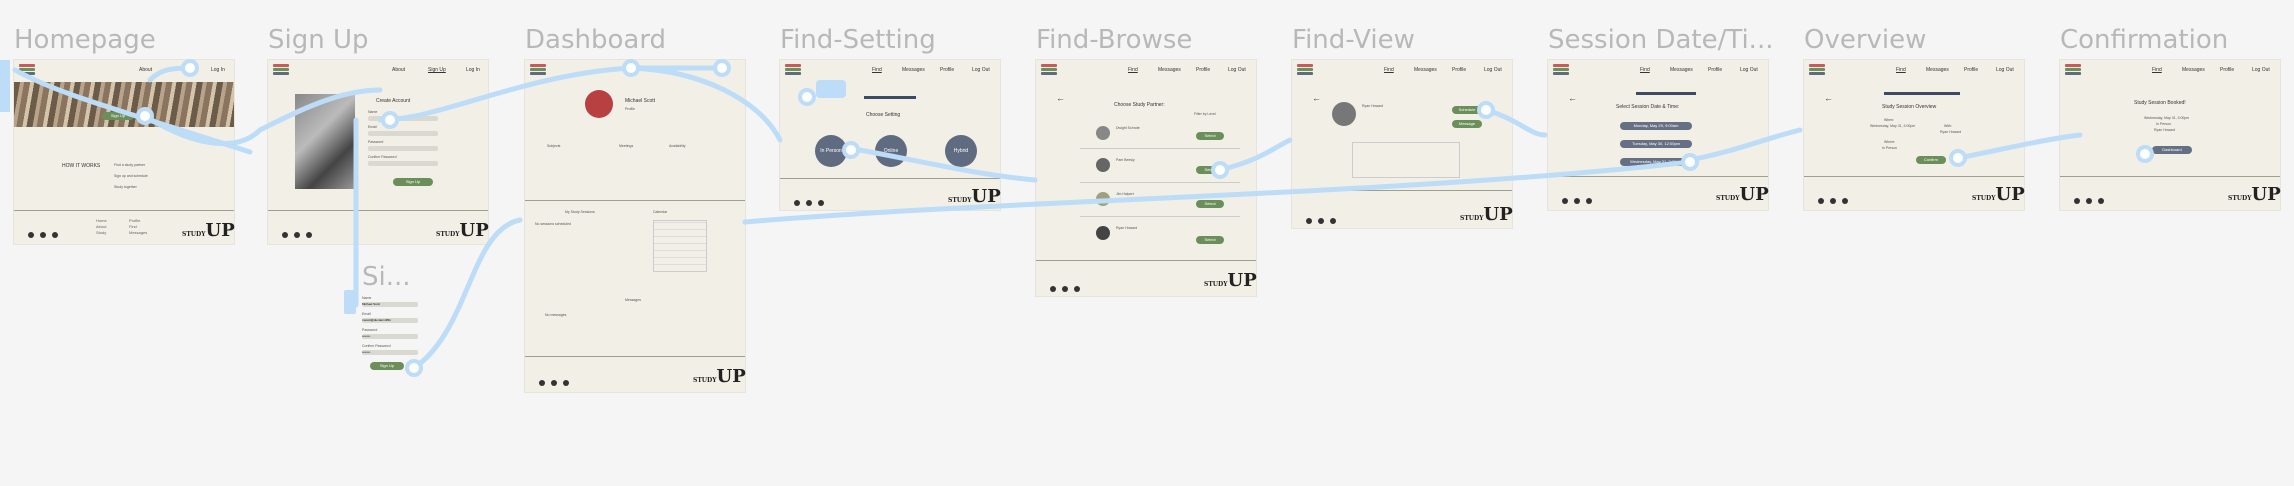  I want to click on dashboard-button: Dashboard, so click(2172, 150).